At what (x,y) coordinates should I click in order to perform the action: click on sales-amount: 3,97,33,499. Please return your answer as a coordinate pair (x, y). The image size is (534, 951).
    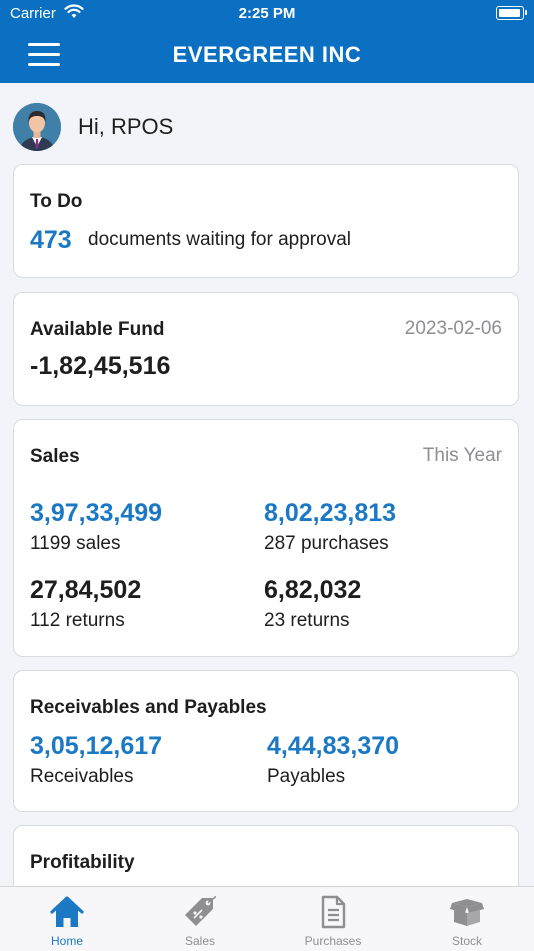
    Looking at the image, I should click on (96, 513).